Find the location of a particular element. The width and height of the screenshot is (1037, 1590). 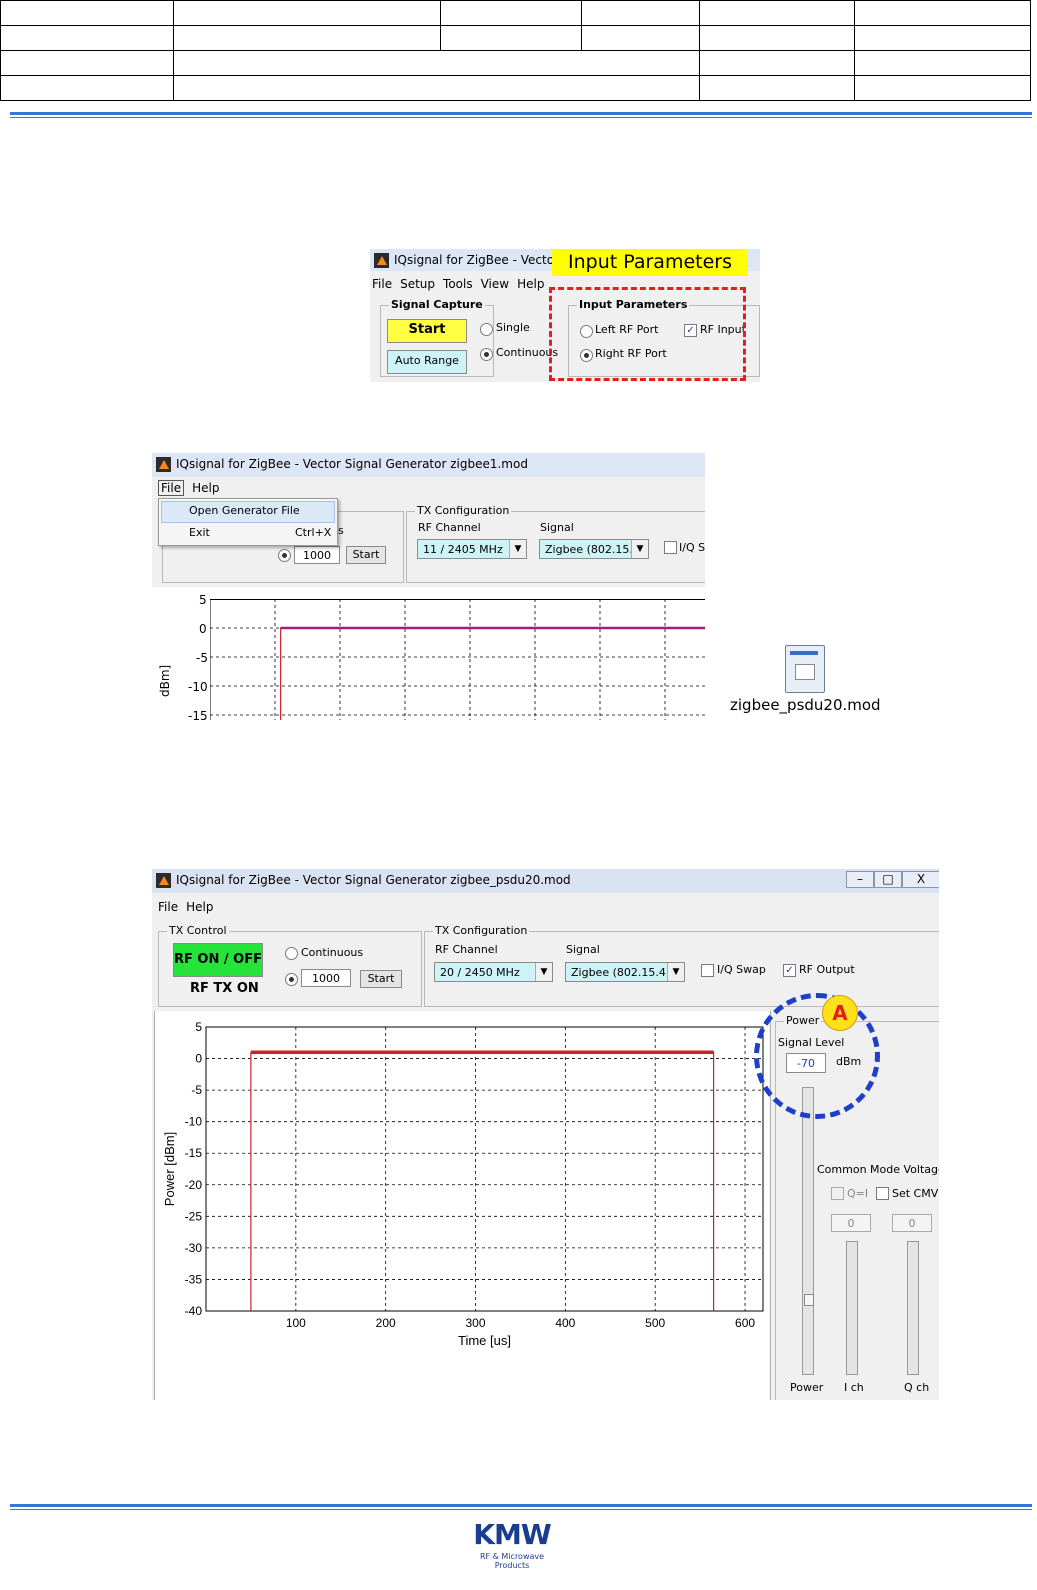

x-tick-label: 300 is located at coordinates (476, 1323).